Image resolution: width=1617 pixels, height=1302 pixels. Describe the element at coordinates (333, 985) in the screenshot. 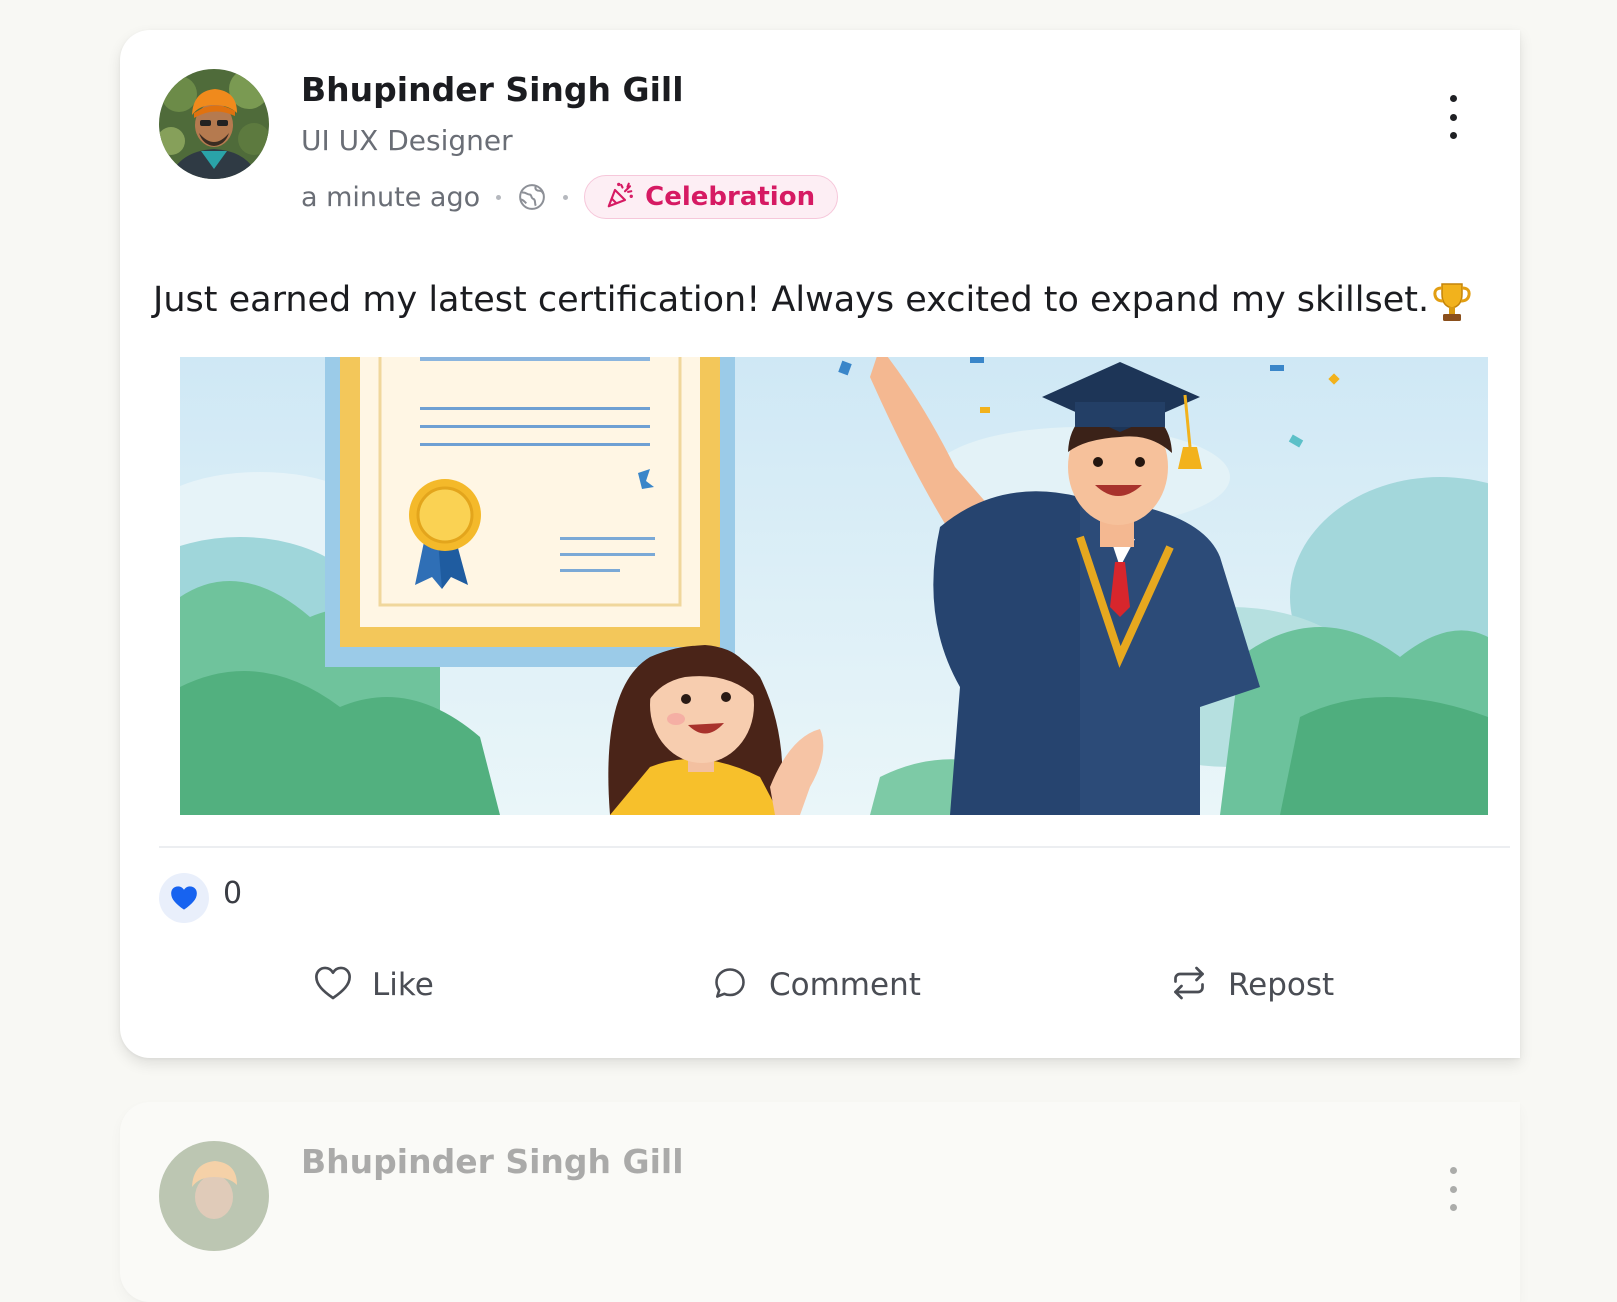

I see `heart-outline-icon` at that location.